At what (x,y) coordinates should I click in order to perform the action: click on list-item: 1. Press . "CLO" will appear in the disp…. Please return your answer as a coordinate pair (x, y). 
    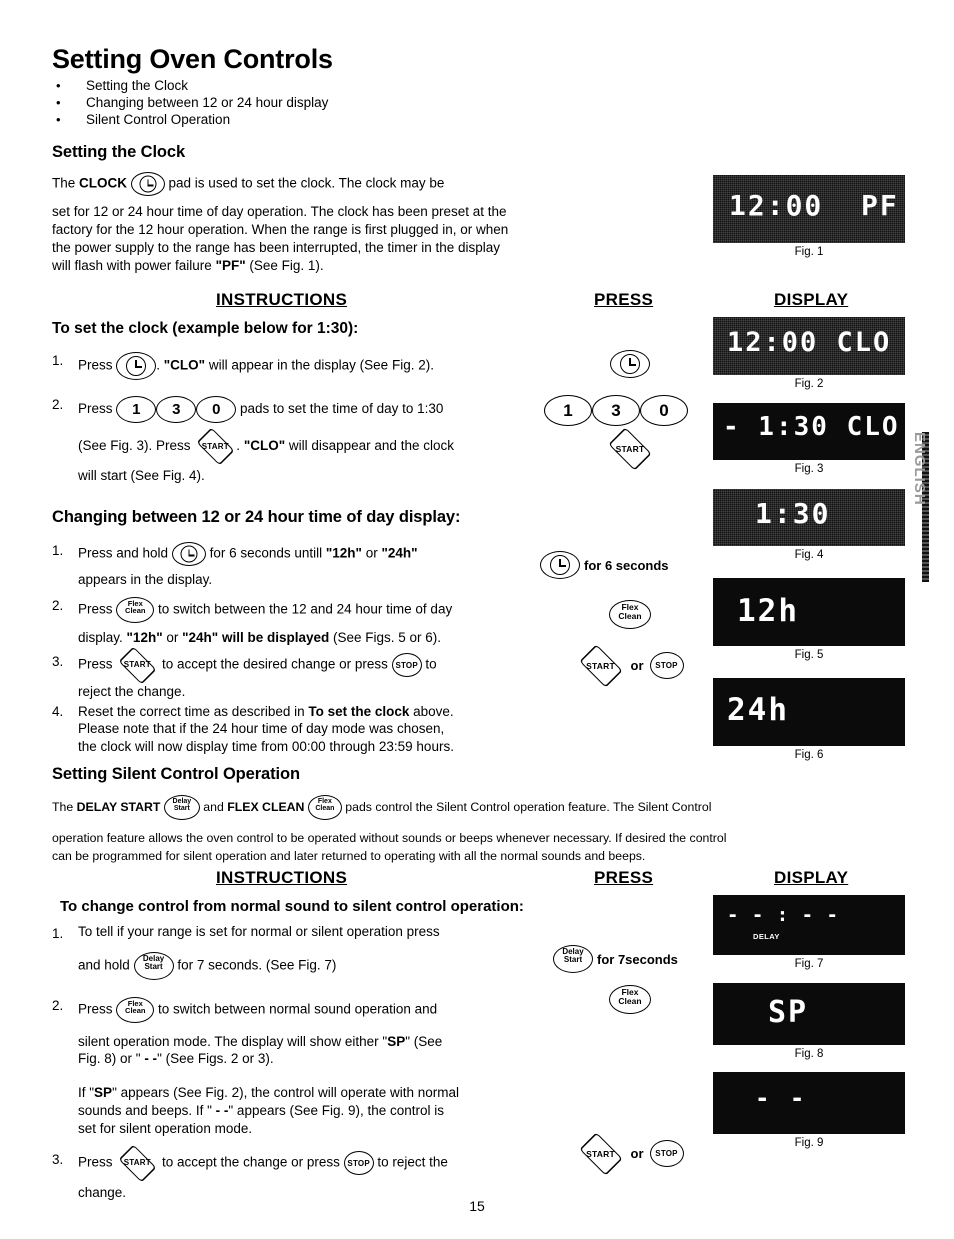
    Looking at the image, I should click on (297, 366).